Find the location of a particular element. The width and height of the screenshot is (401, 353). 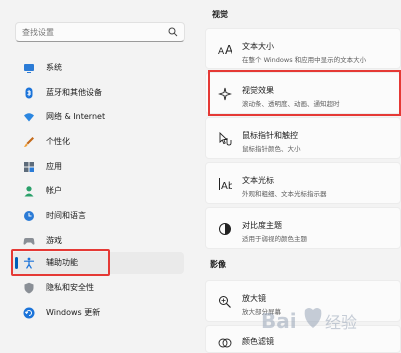

sidebar-item-personalization: 个性化 is located at coordinates (98, 142).